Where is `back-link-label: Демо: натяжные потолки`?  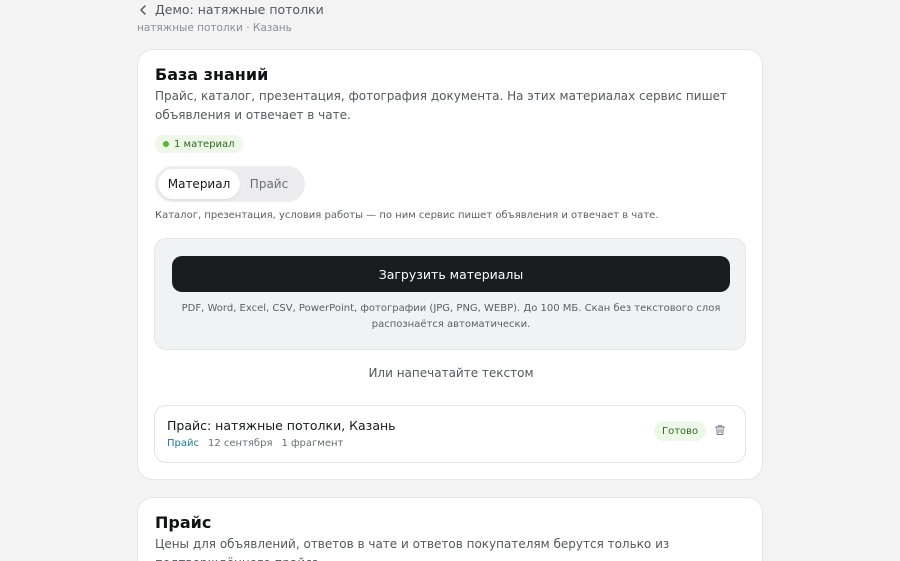
back-link-label: Демо: натяжные потолки is located at coordinates (239, 9).